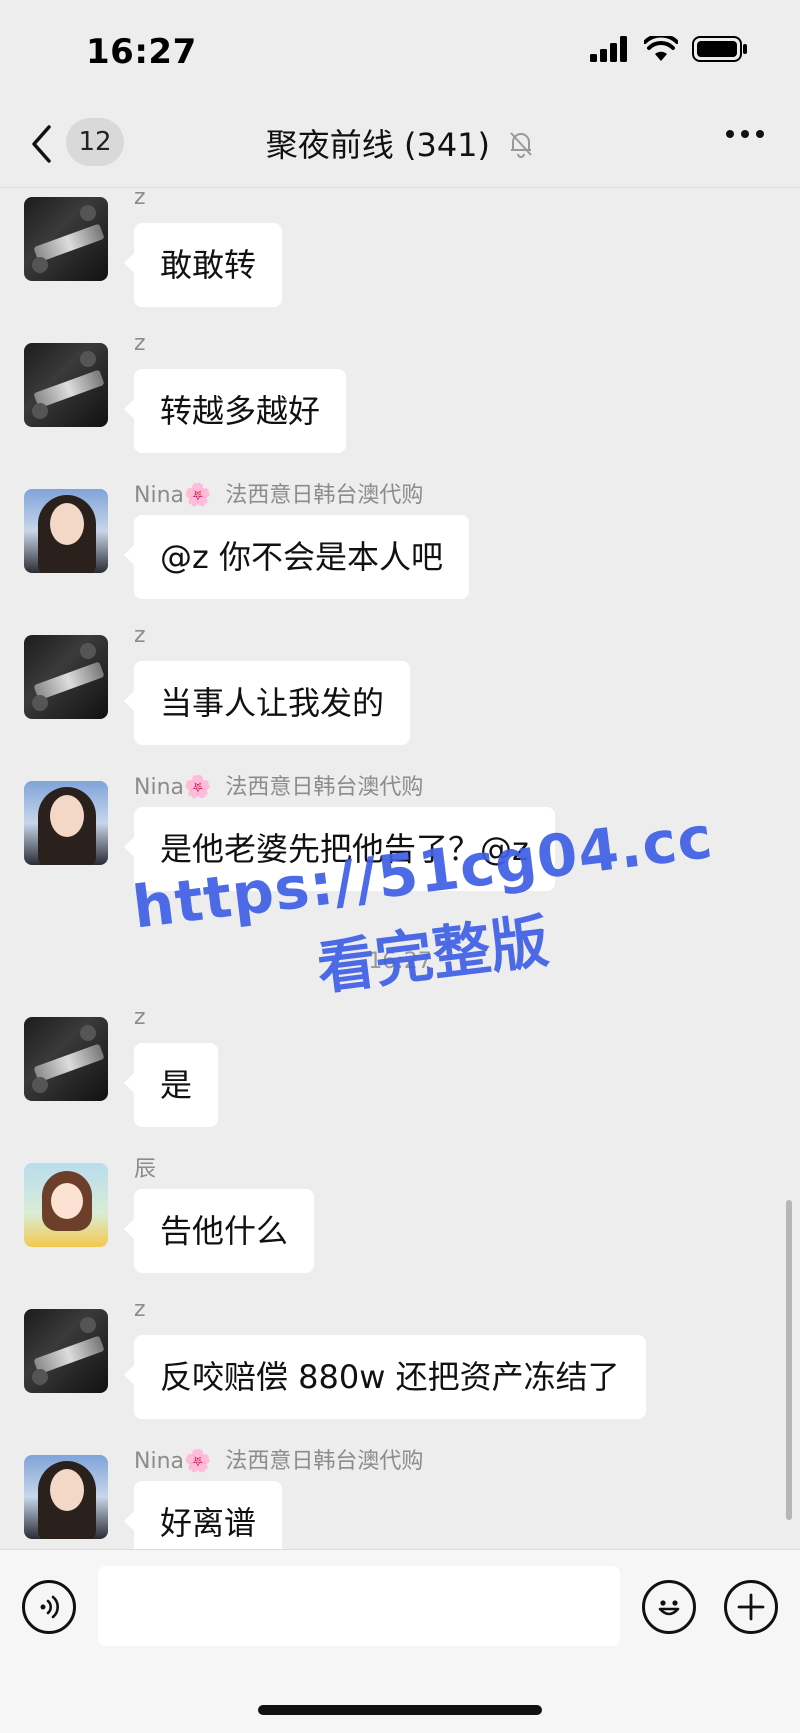  I want to click on sender-name: 辰, so click(145, 1169).